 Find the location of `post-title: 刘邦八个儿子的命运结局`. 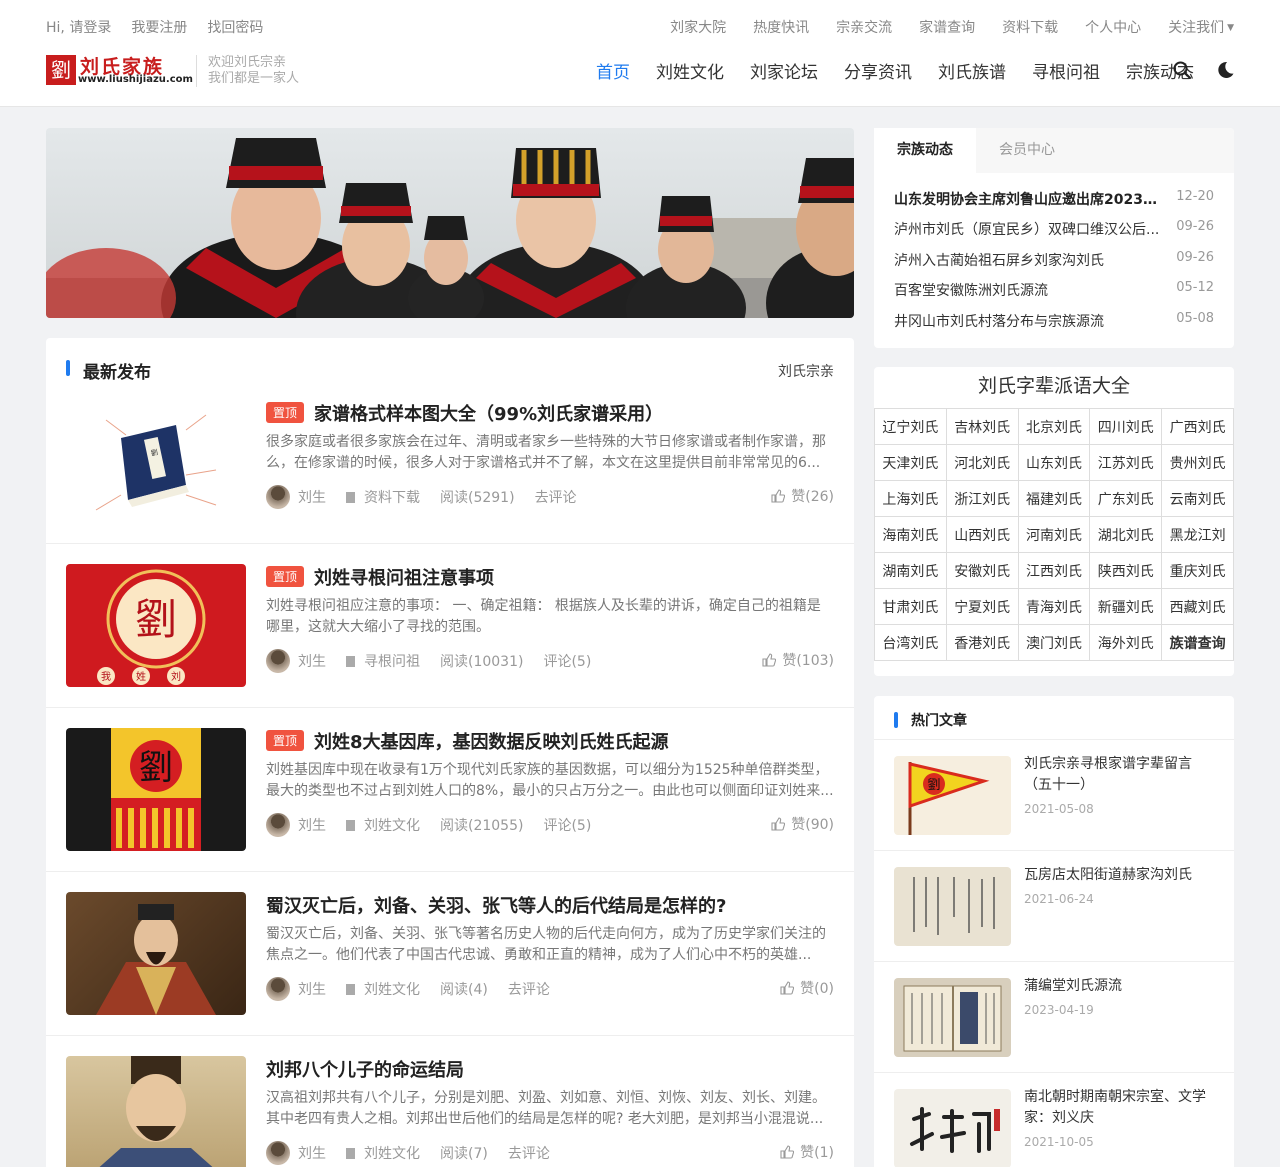

post-title: 刘邦八个儿子的命运结局 is located at coordinates (550, 1069).